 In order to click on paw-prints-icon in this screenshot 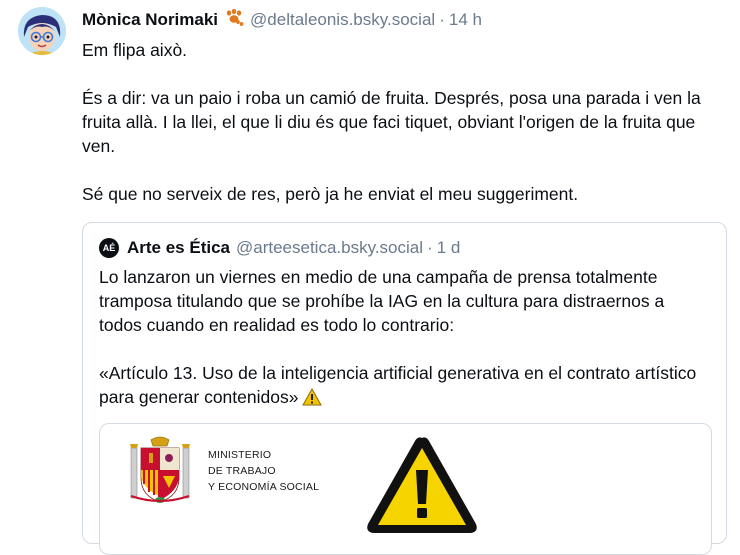, I will do `click(234, 20)`.